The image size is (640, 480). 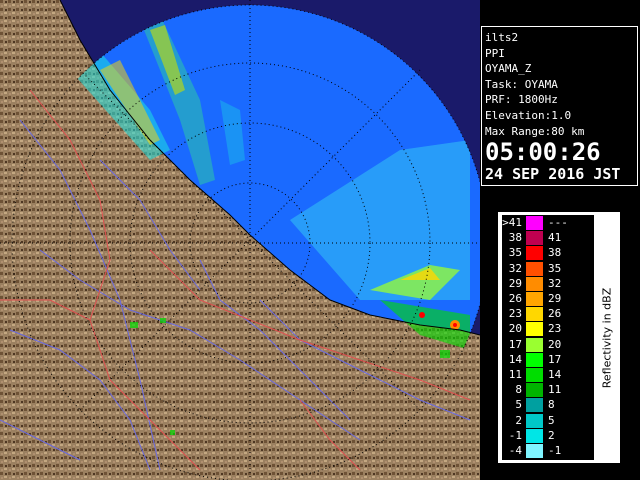 What do you see at coordinates (551, 405) in the screenshot?
I see `legend-row-high: 8` at bounding box center [551, 405].